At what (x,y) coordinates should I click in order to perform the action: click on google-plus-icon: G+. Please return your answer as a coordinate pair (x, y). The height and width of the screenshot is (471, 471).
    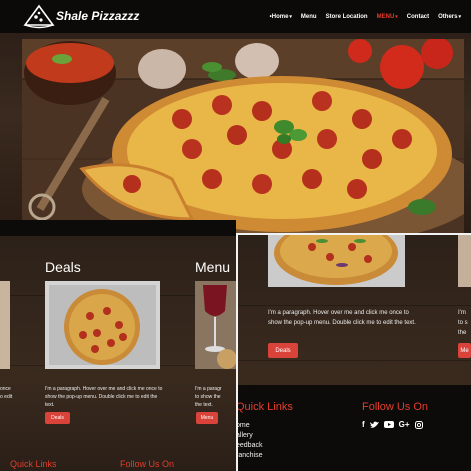
    Looking at the image, I should click on (404, 424).